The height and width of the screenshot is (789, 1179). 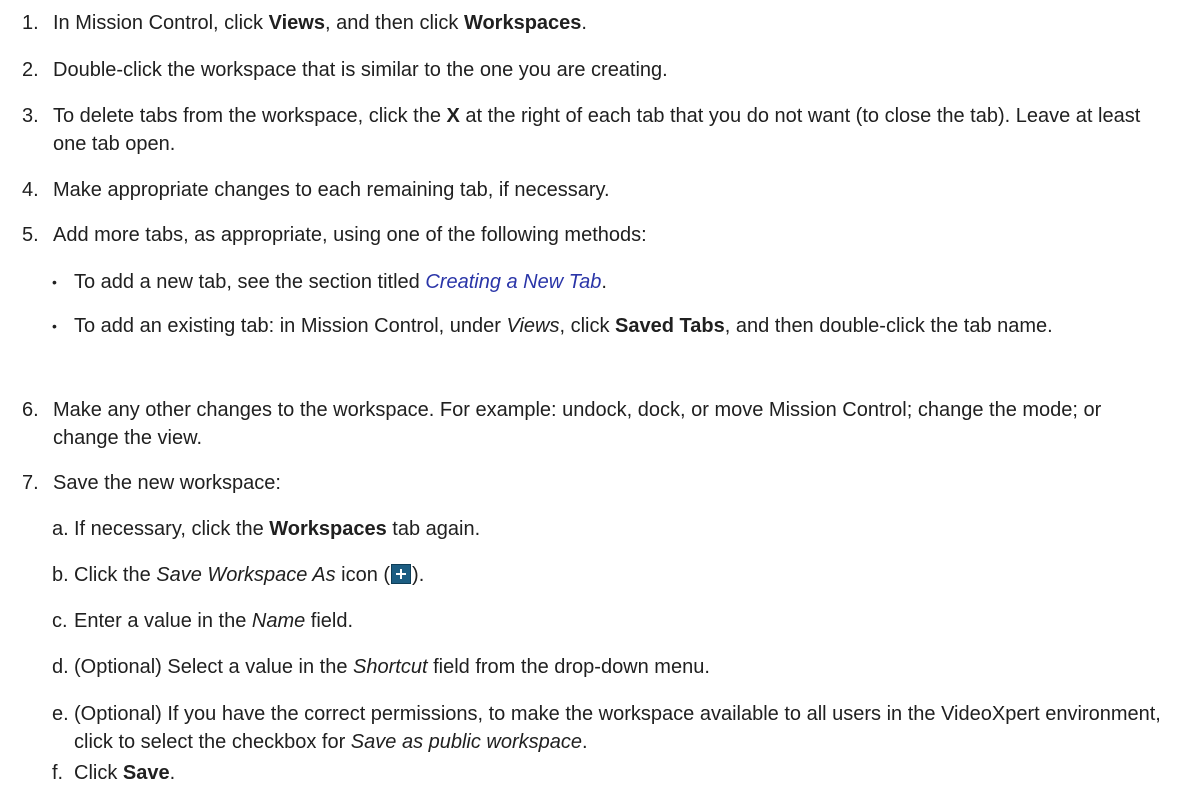 I want to click on substep-text: )., so click(x=418, y=574).